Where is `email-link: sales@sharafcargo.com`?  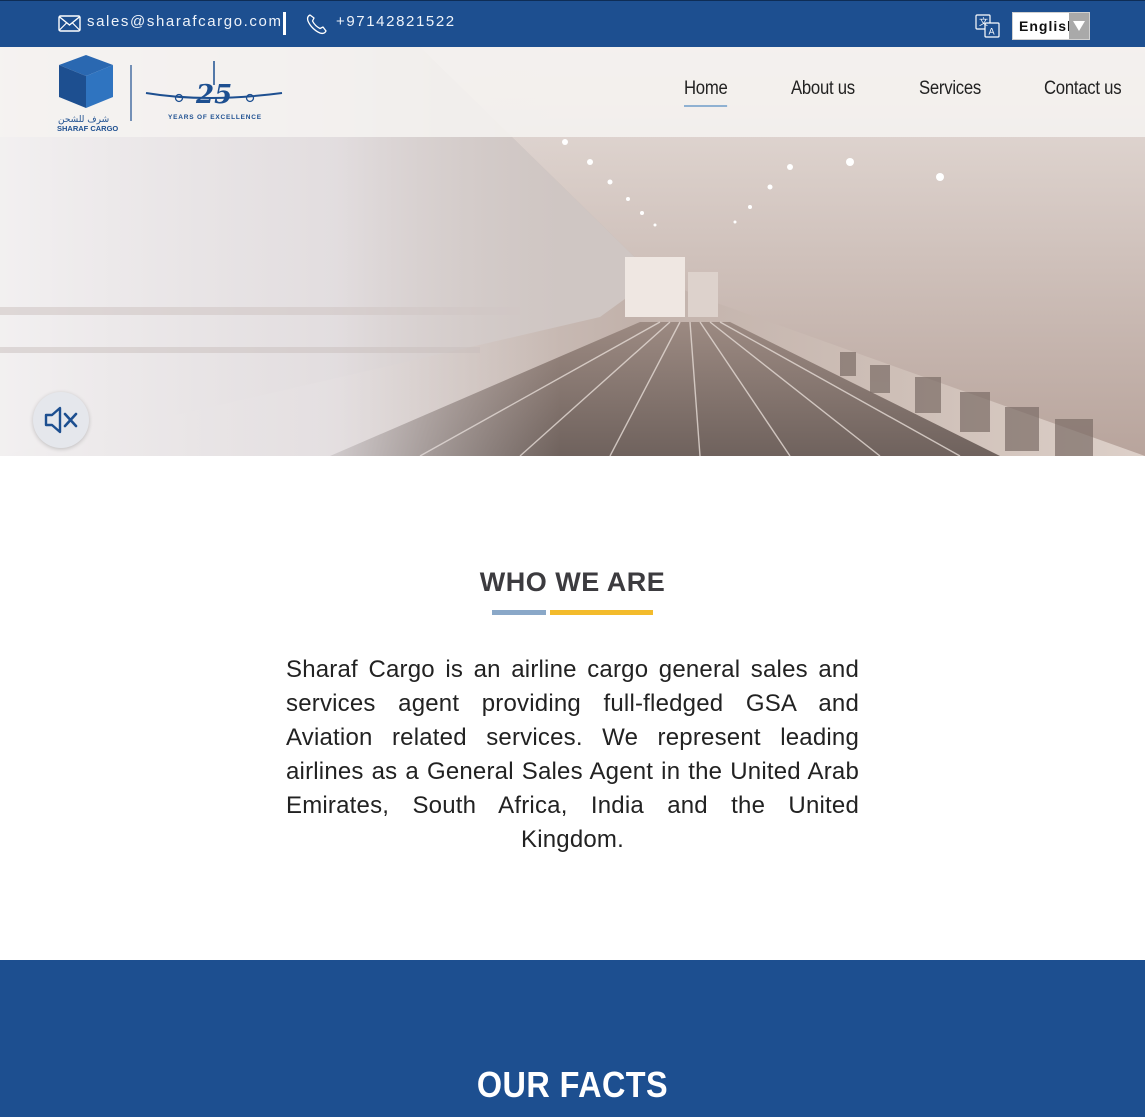
email-link: sales@sharafcargo.com is located at coordinates (185, 21).